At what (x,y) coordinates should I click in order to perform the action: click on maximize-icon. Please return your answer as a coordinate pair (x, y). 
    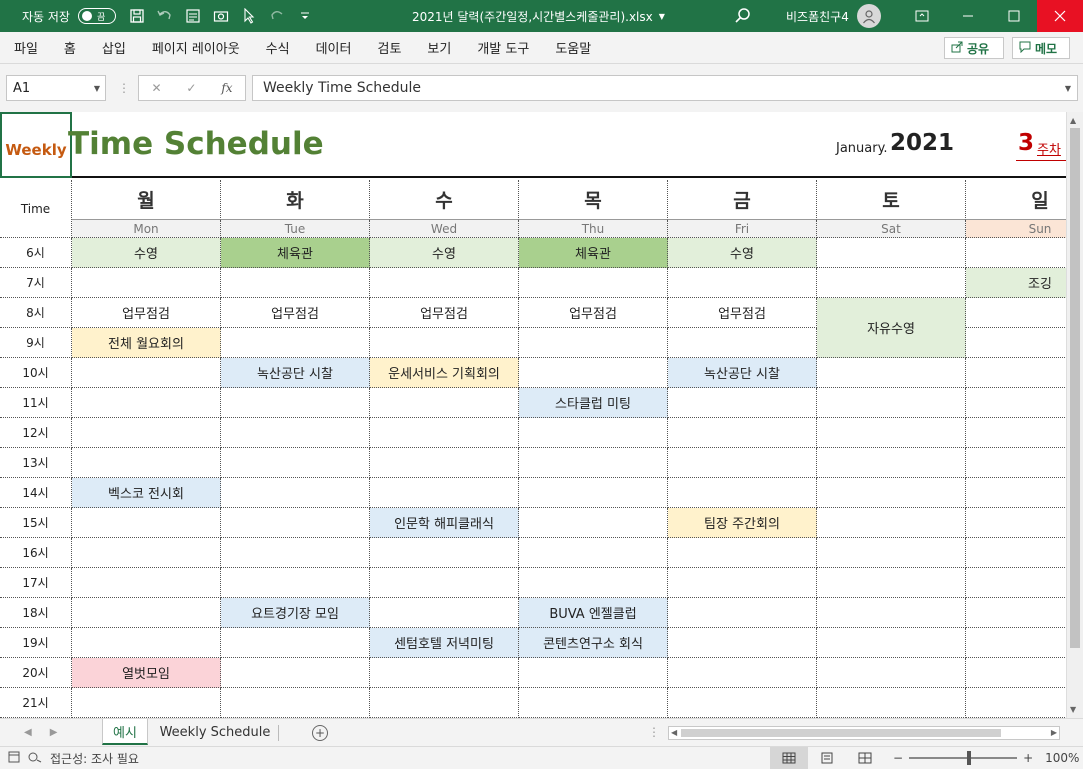
    Looking at the image, I should click on (1014, 16).